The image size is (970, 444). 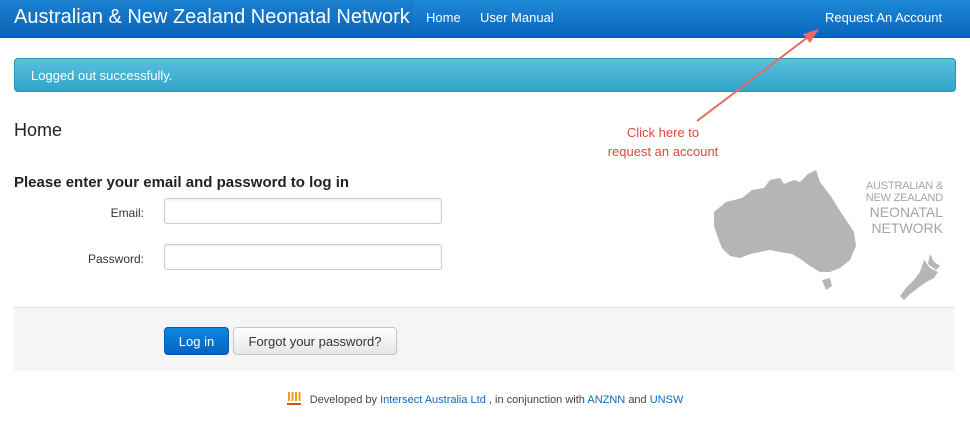 What do you see at coordinates (606, 400) in the screenshot?
I see `anznn-link: ANZNN` at bounding box center [606, 400].